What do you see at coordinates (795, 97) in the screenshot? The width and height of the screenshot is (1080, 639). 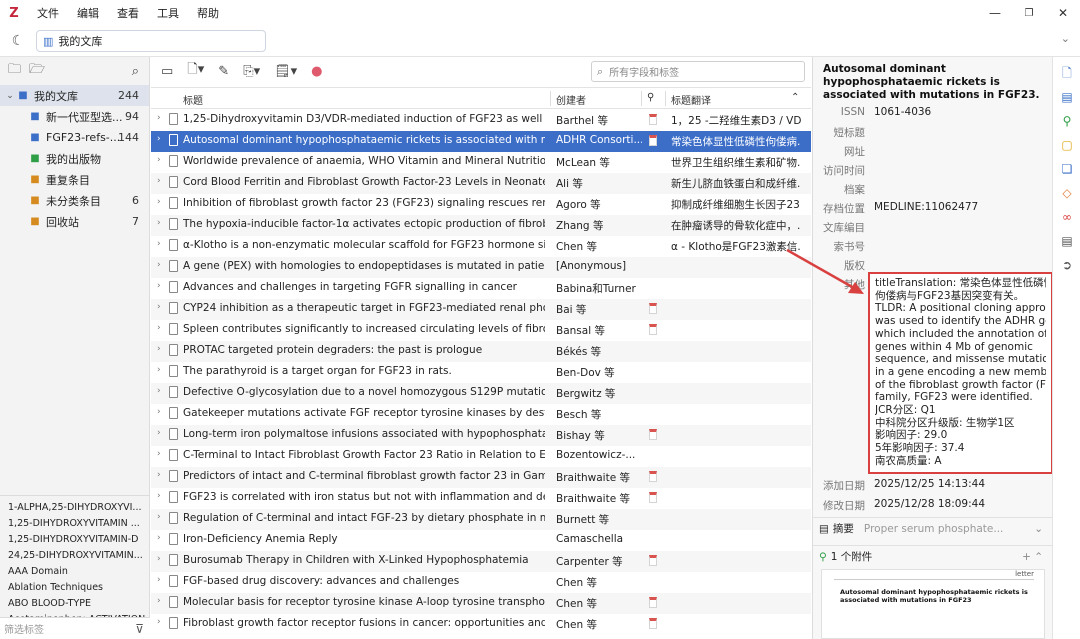 I see `sort-ascending-icon: ⌃` at bounding box center [795, 97].